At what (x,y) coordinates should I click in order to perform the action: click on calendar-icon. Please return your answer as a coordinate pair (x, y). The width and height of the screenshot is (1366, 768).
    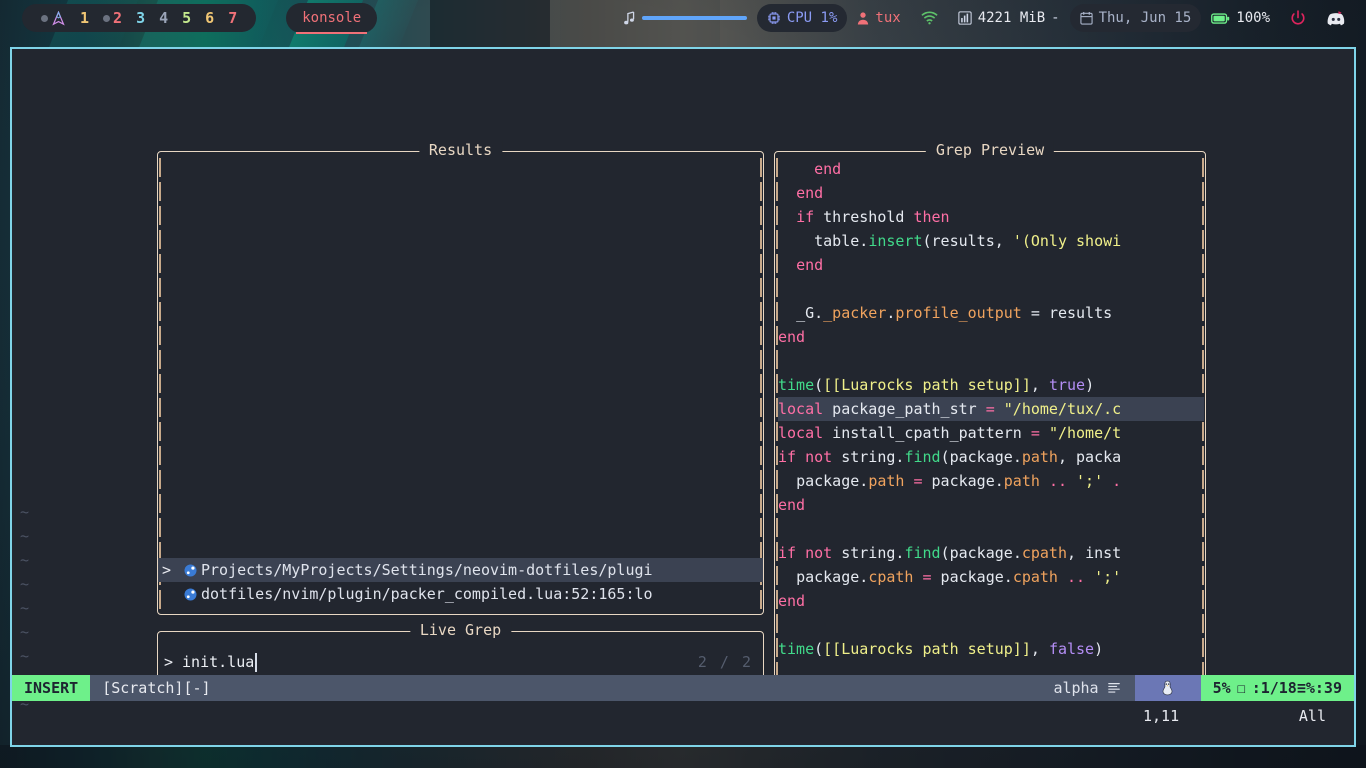
    Looking at the image, I should click on (1086, 18).